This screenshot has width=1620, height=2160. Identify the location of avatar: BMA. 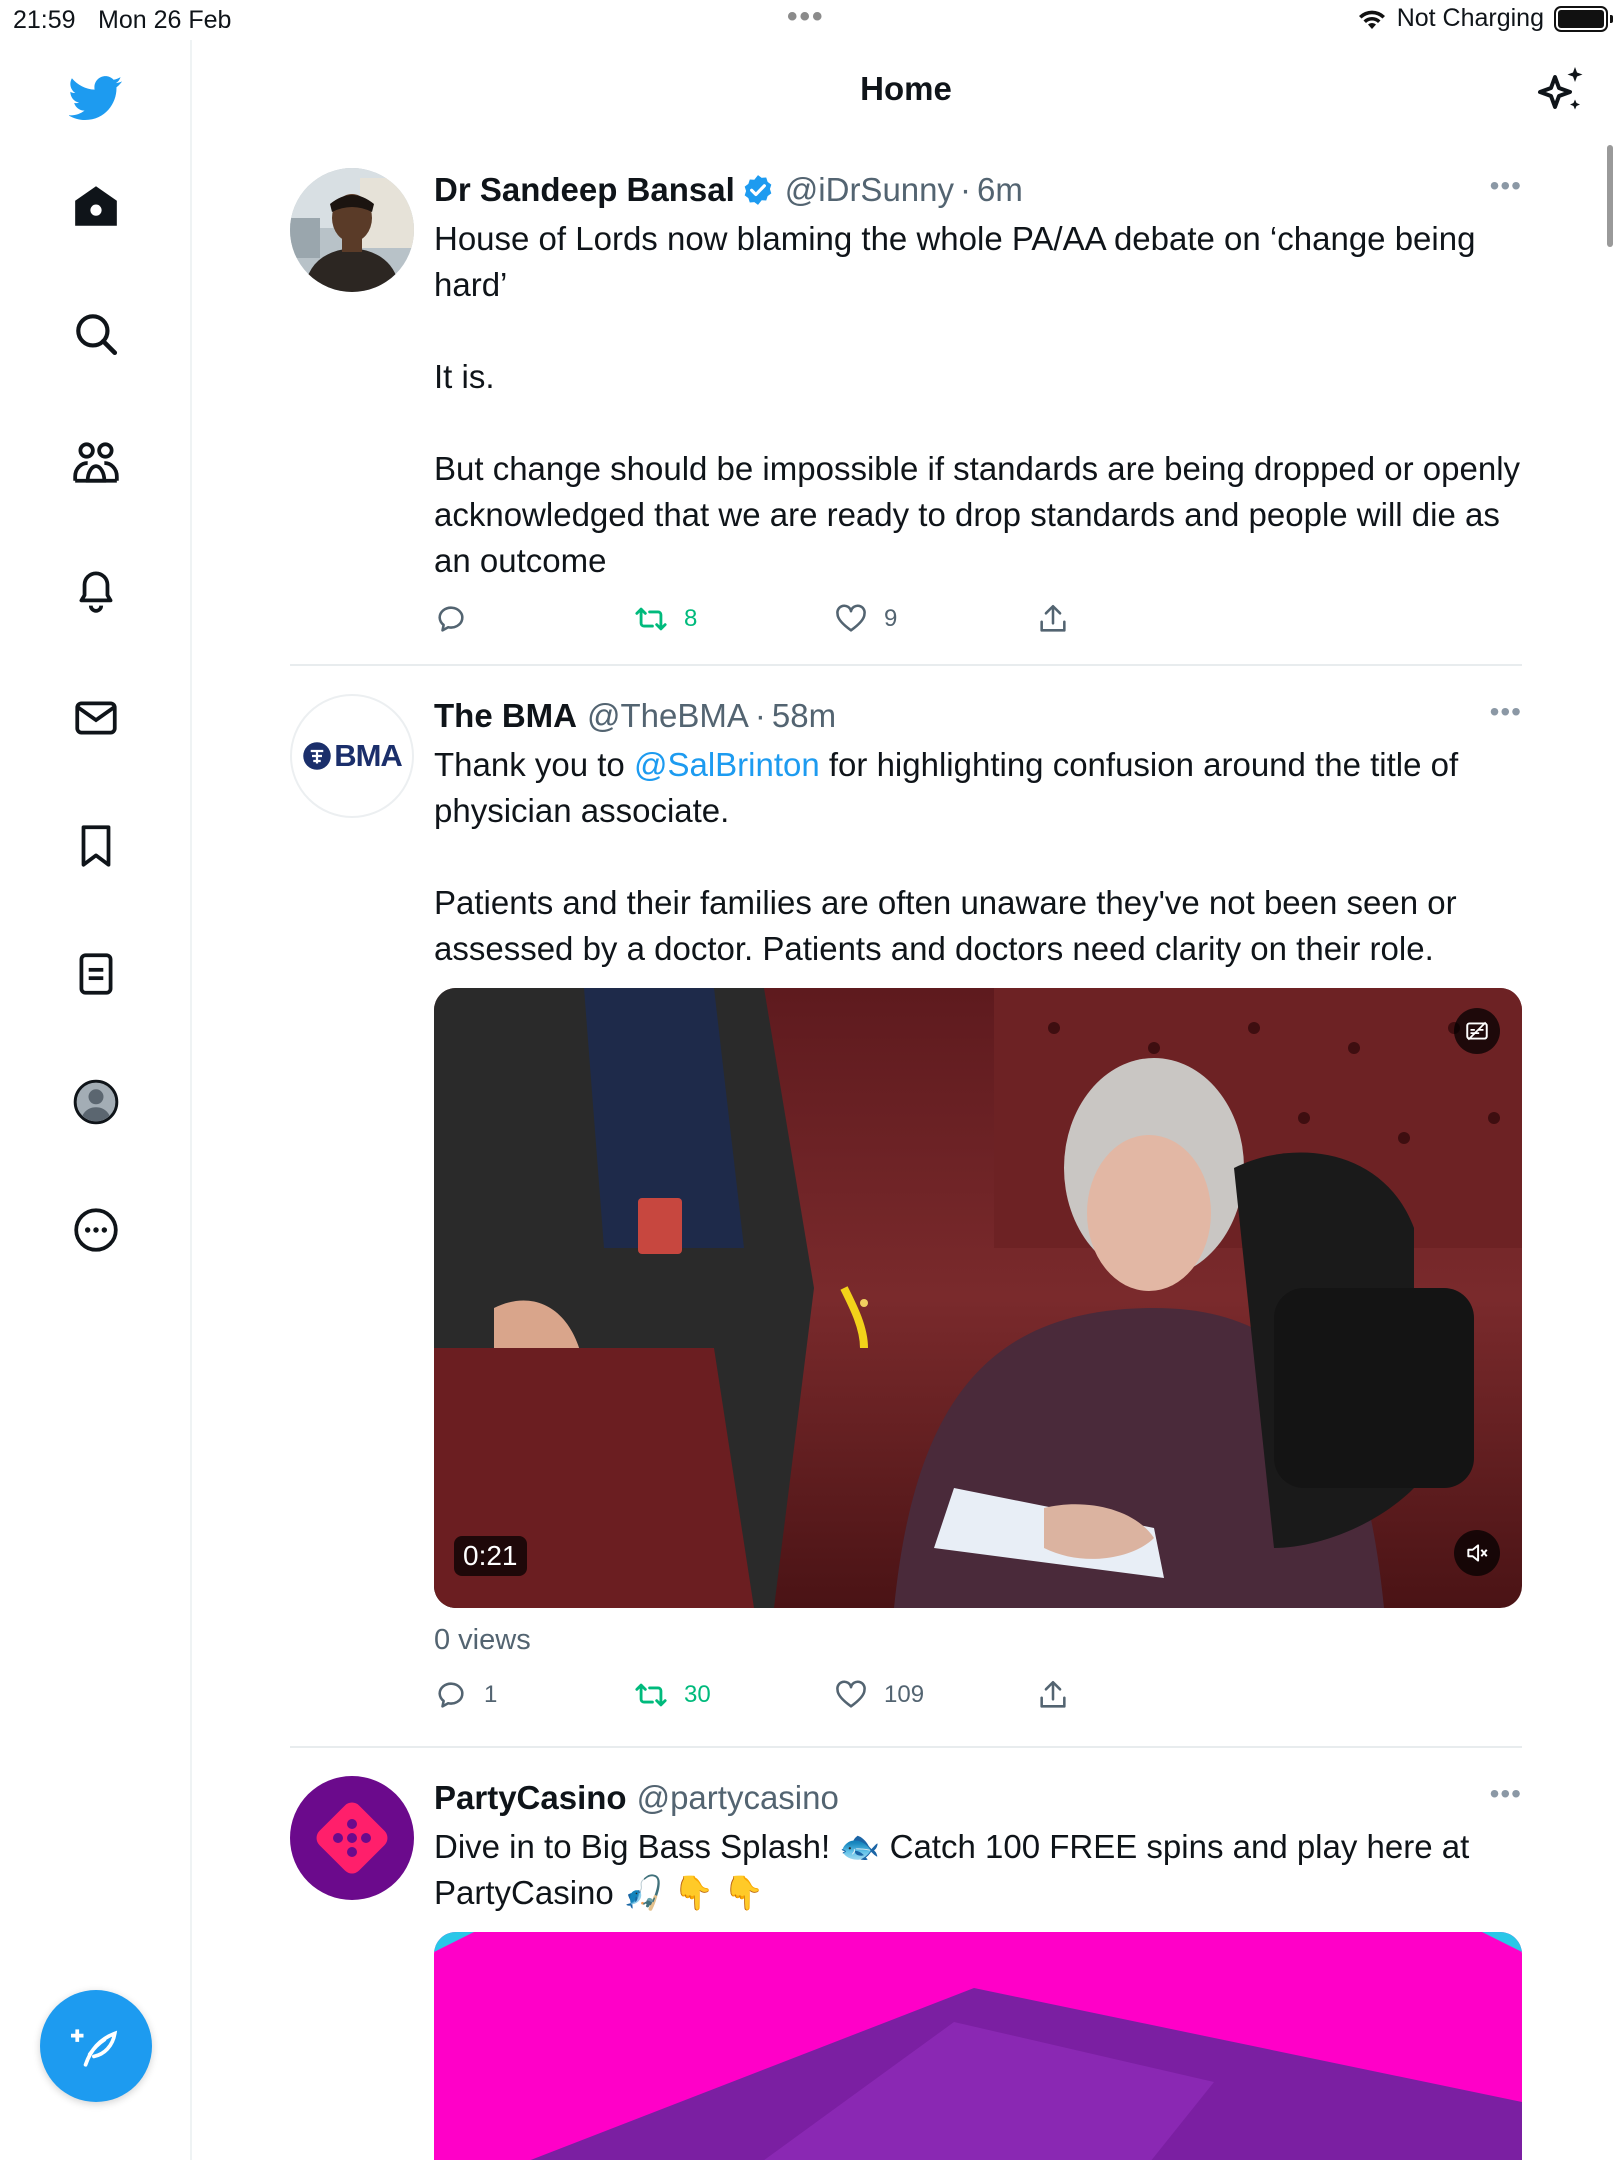
(352, 756).